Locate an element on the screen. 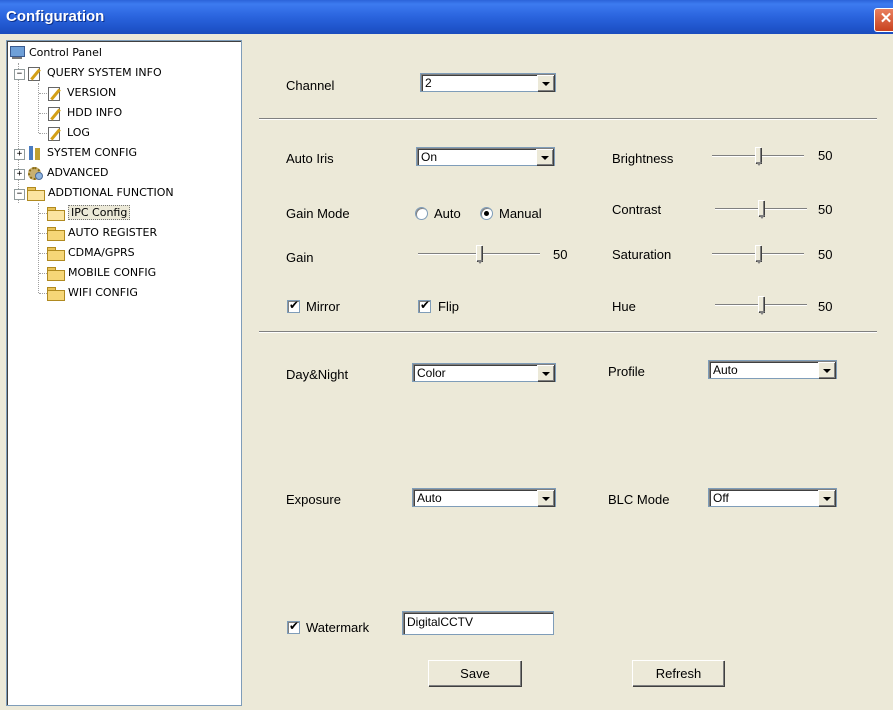 Image resolution: width=893 pixels, height=710 pixels. close-icon: ✕ is located at coordinates (883, 20).